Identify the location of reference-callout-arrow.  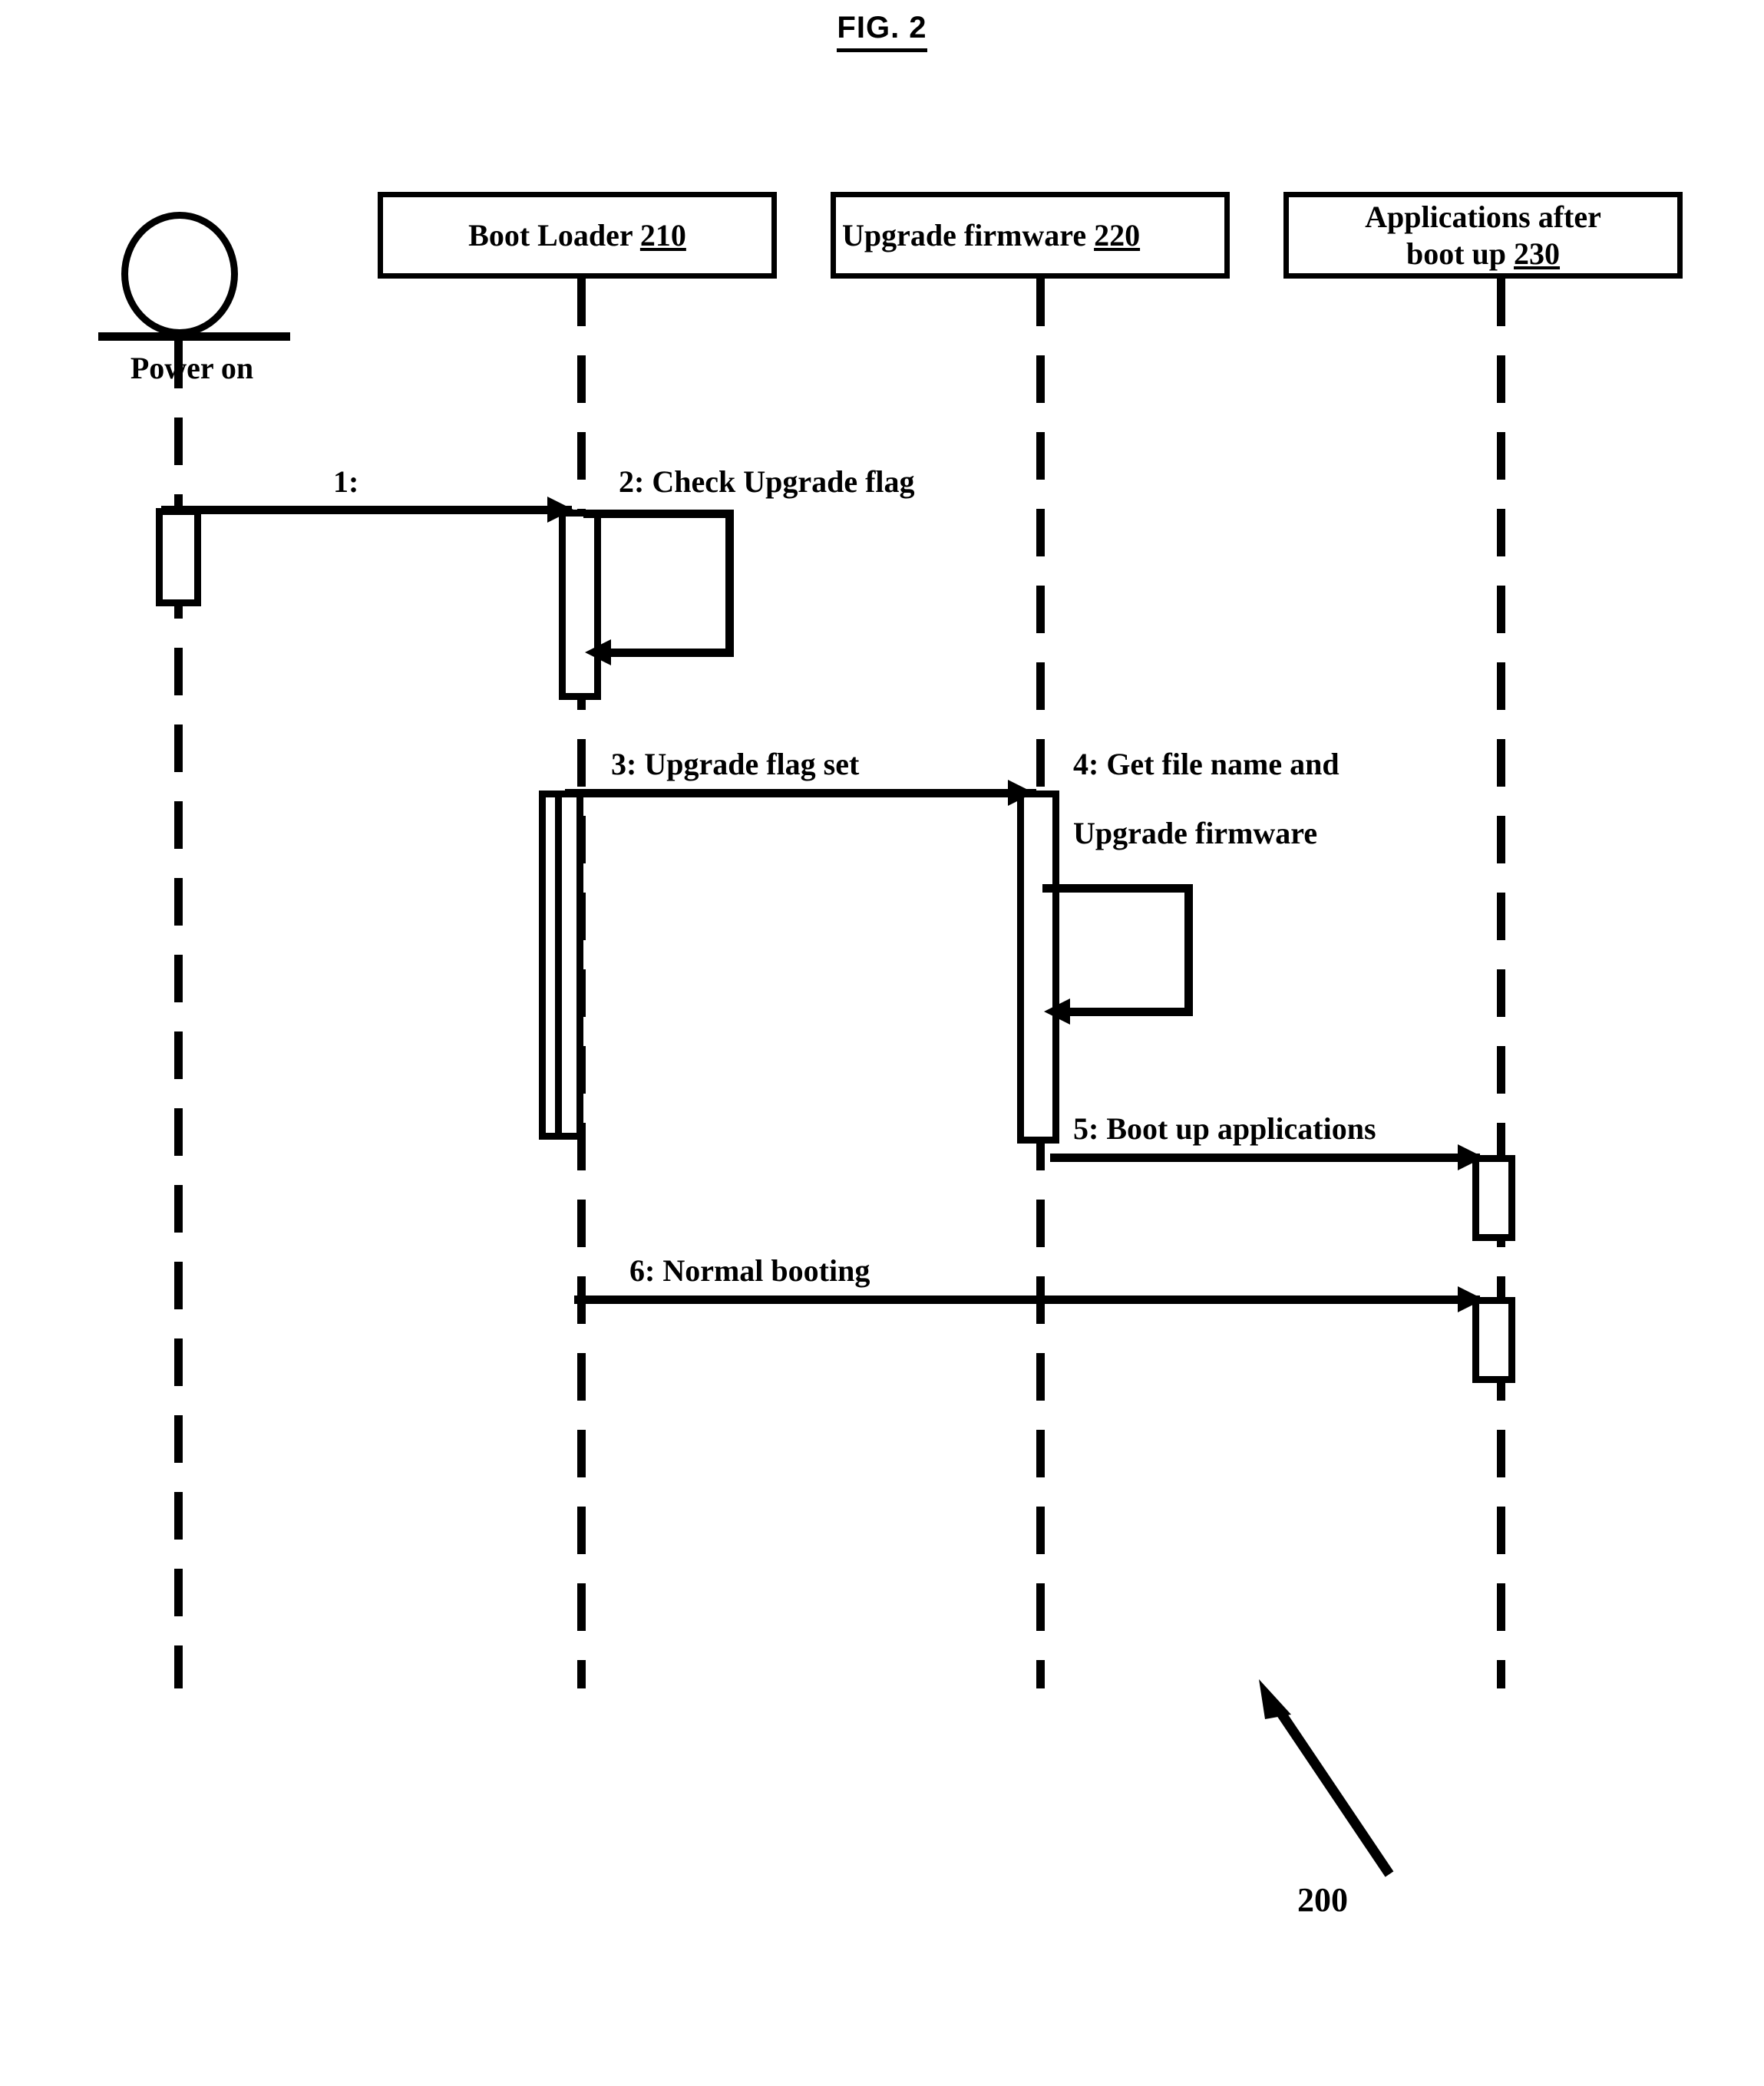
(1326, 1778).